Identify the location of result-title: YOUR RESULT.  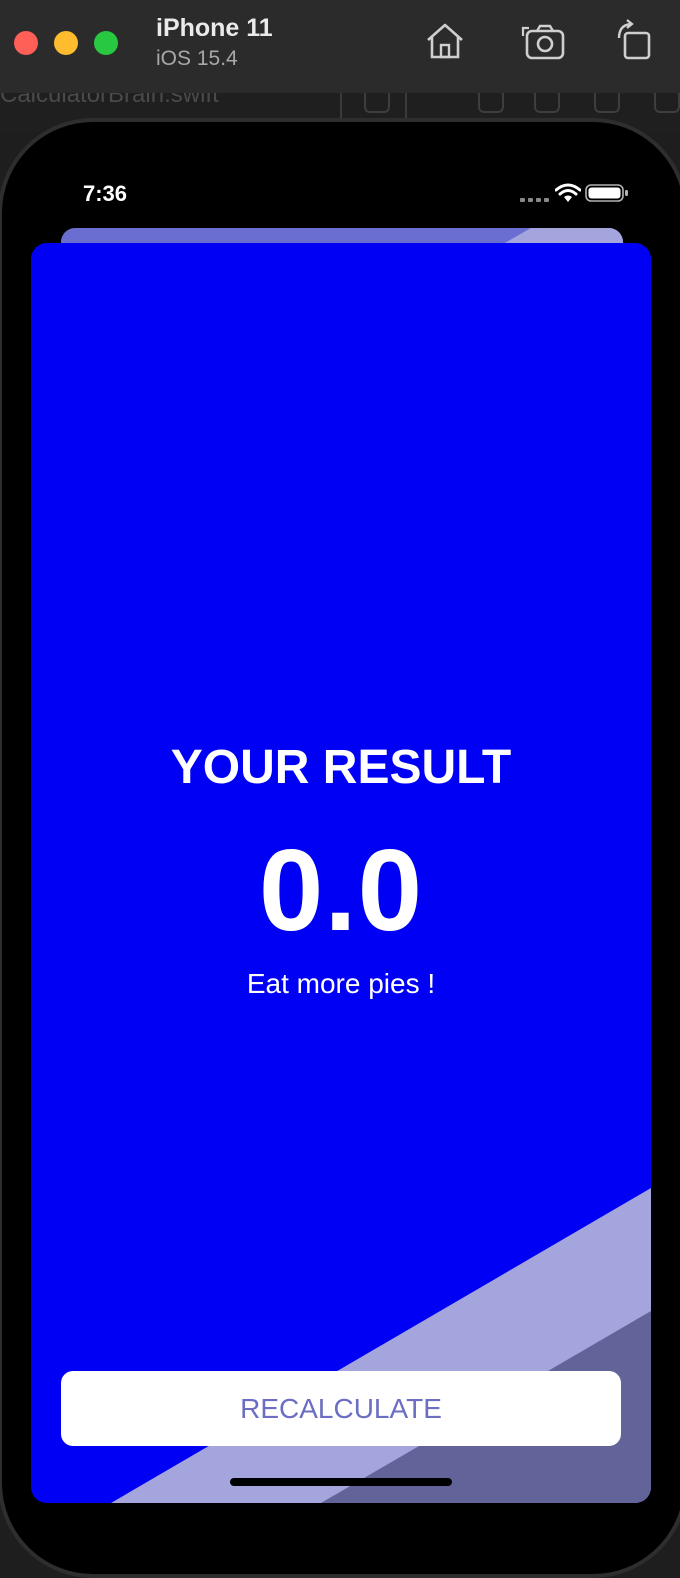
(341, 767).